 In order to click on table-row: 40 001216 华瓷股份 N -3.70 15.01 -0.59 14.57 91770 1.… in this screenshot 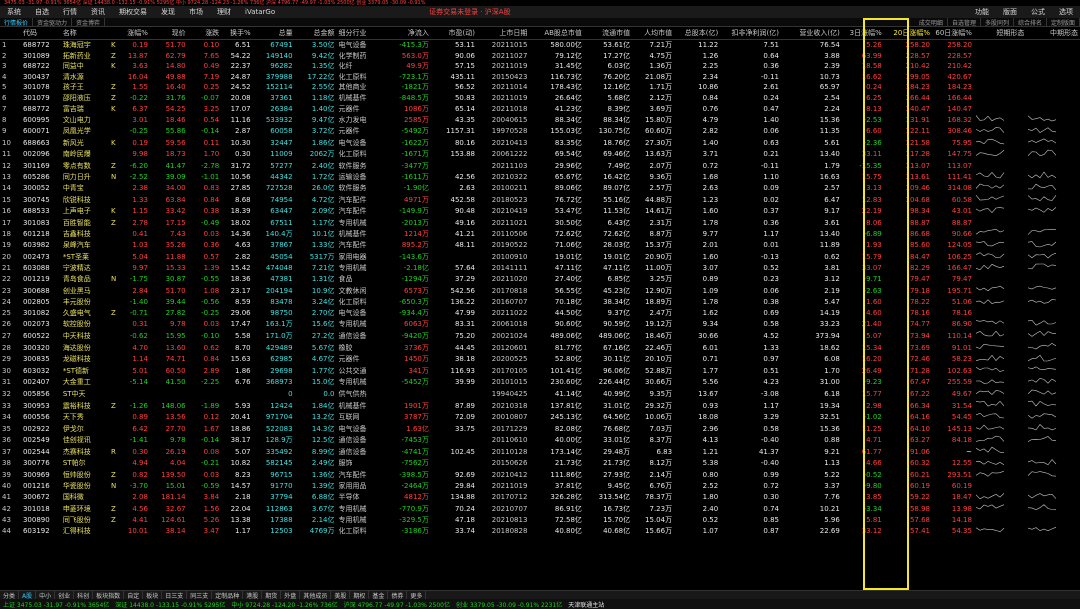, I will do `click(540, 486)`.